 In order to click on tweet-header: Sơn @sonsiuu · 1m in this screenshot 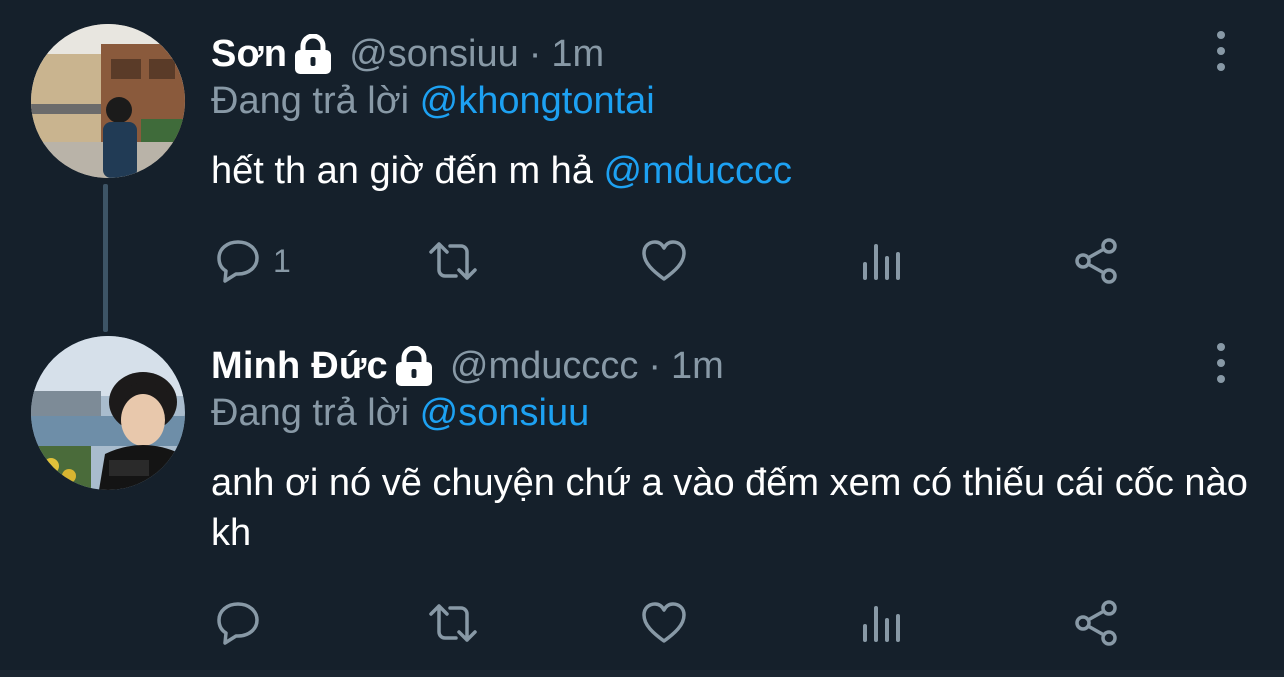, I will do `click(407, 54)`.